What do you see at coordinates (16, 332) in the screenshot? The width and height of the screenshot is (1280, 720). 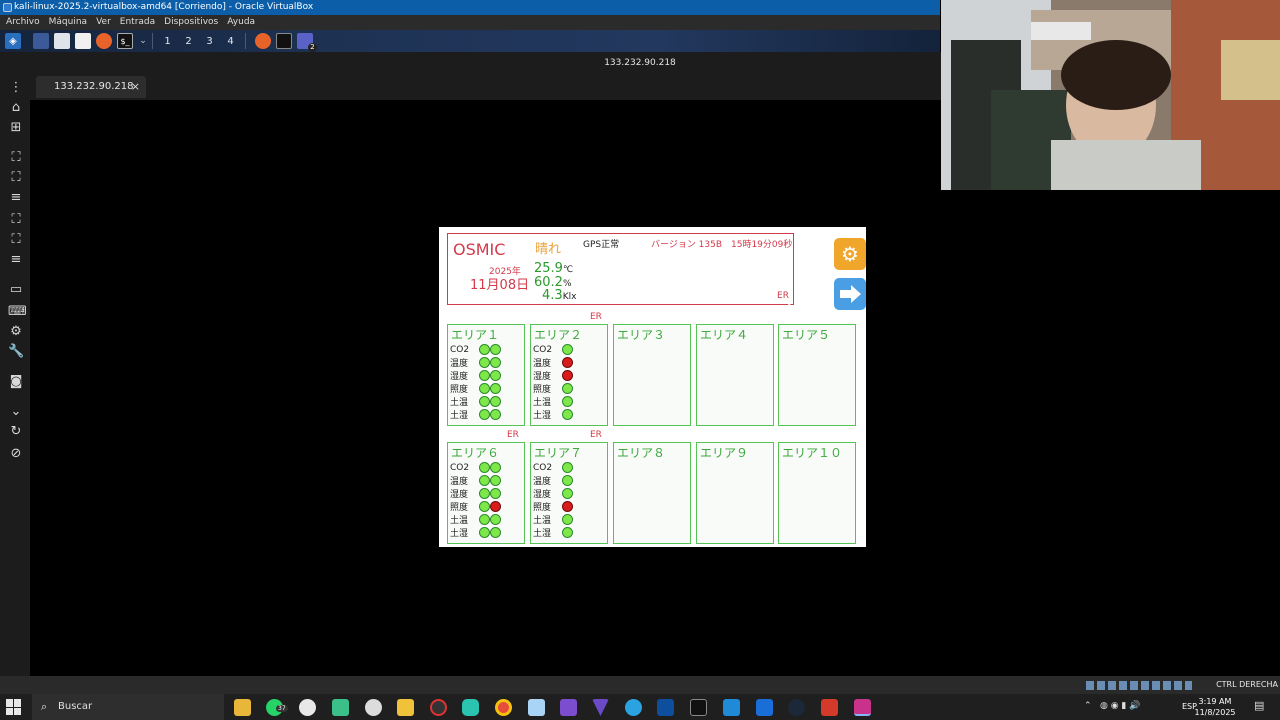 I see `gear-icon: ⚙` at bounding box center [16, 332].